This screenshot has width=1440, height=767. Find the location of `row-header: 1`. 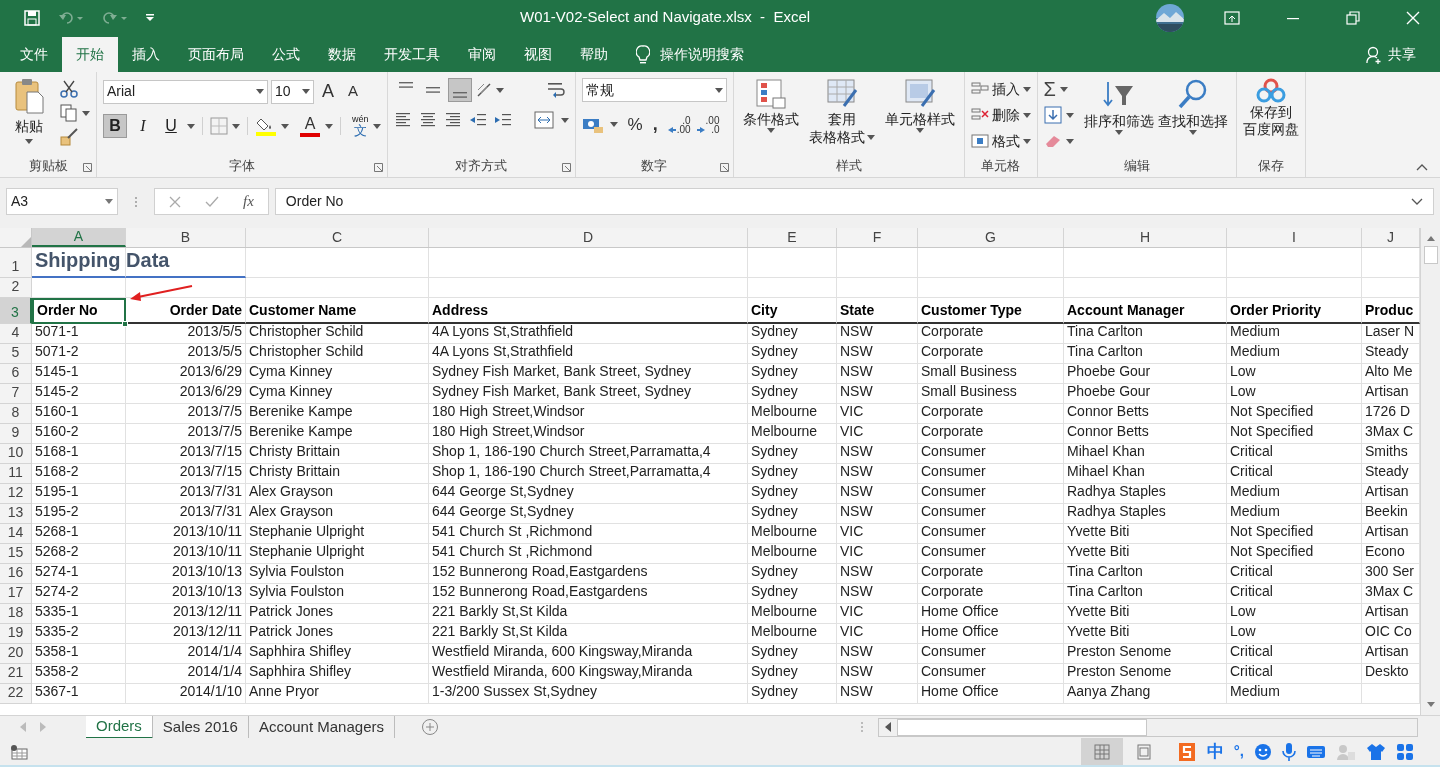

row-header: 1 is located at coordinates (16, 263).